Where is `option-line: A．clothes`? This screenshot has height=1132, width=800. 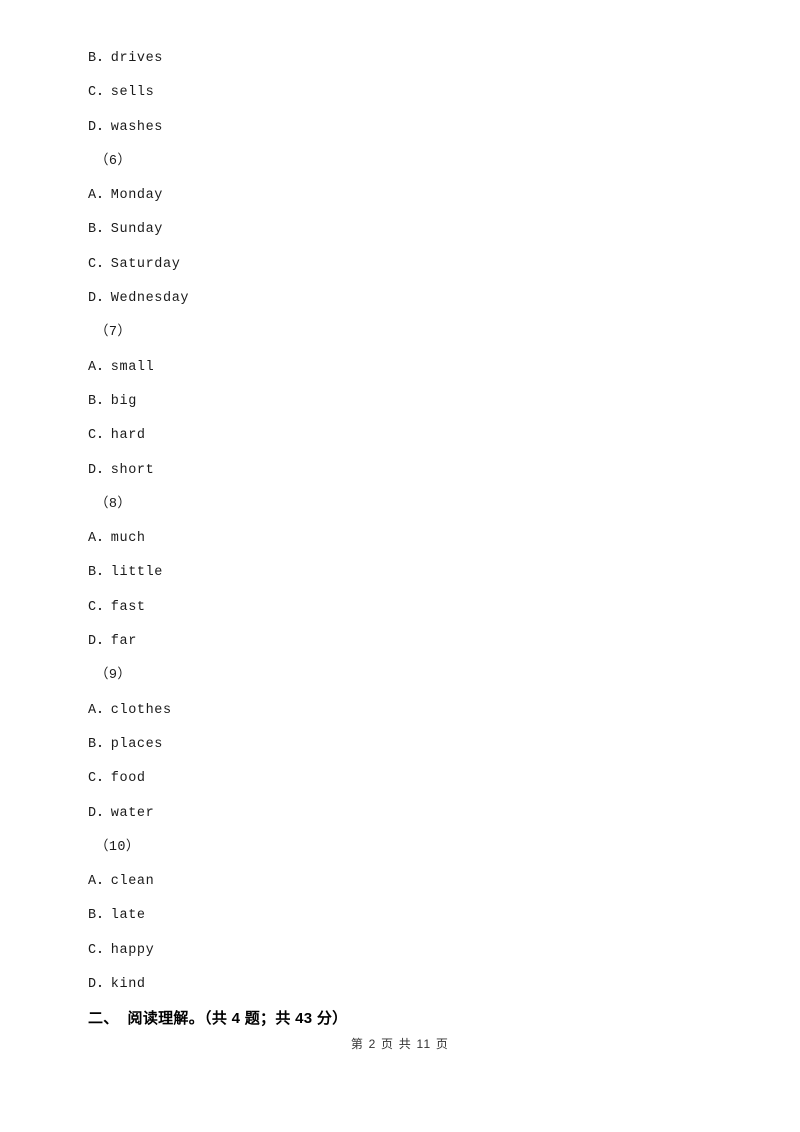
option-line: A．clothes is located at coordinates (130, 710).